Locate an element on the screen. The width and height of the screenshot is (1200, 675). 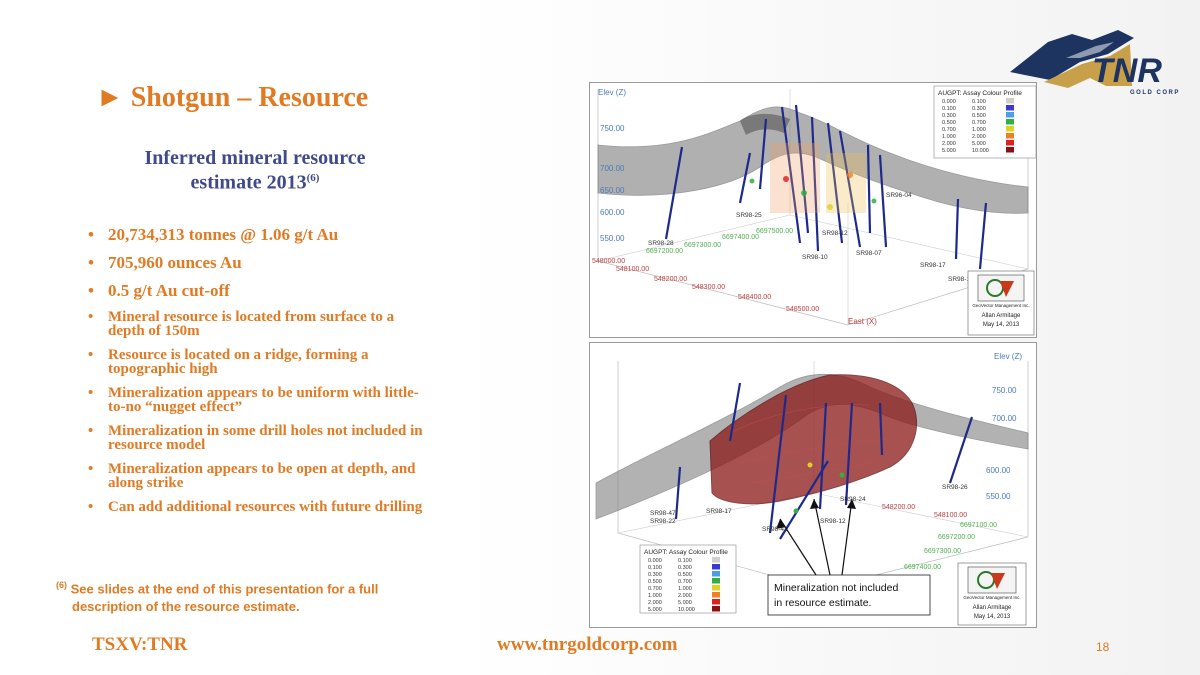
footnote-line2: description of the resource estimate. is located at coordinates (186, 607).